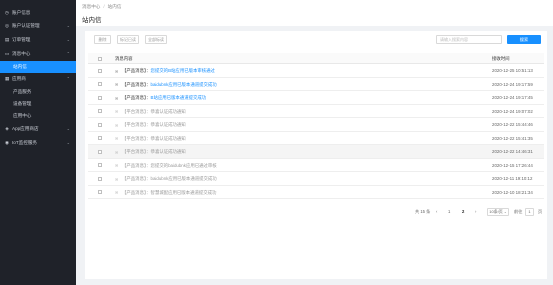 This screenshot has height=285, width=553. What do you see at coordinates (316, 125) in the screenshot?
I see `table-row: ✉ 【平台消息】：恭喜认证成功通知 2020-12-22 15:44:46` at bounding box center [316, 125].